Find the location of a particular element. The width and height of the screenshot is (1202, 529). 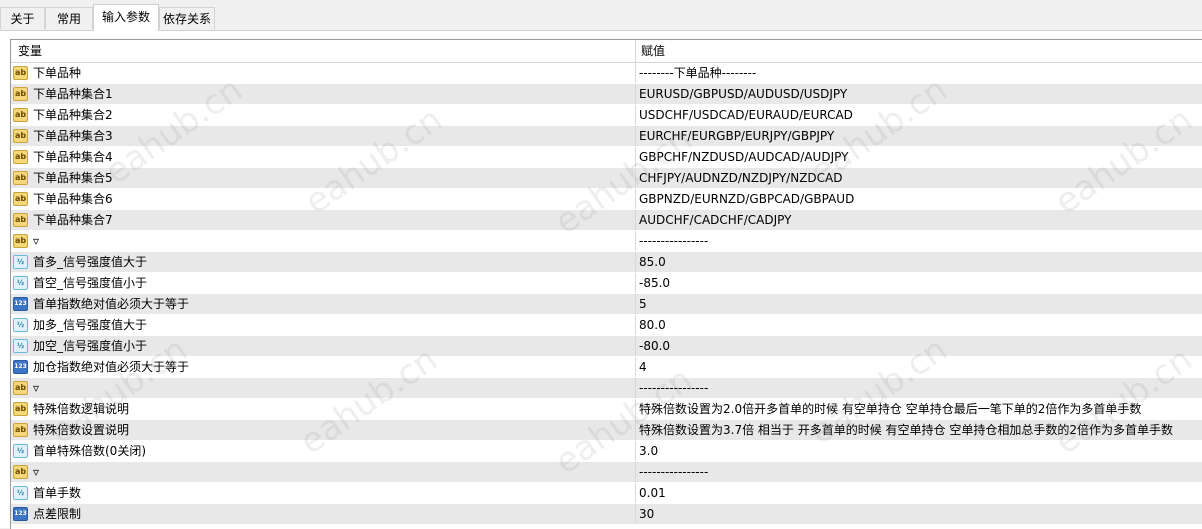

table-row: ½ 首单手数 0.01 is located at coordinates (606, 493).